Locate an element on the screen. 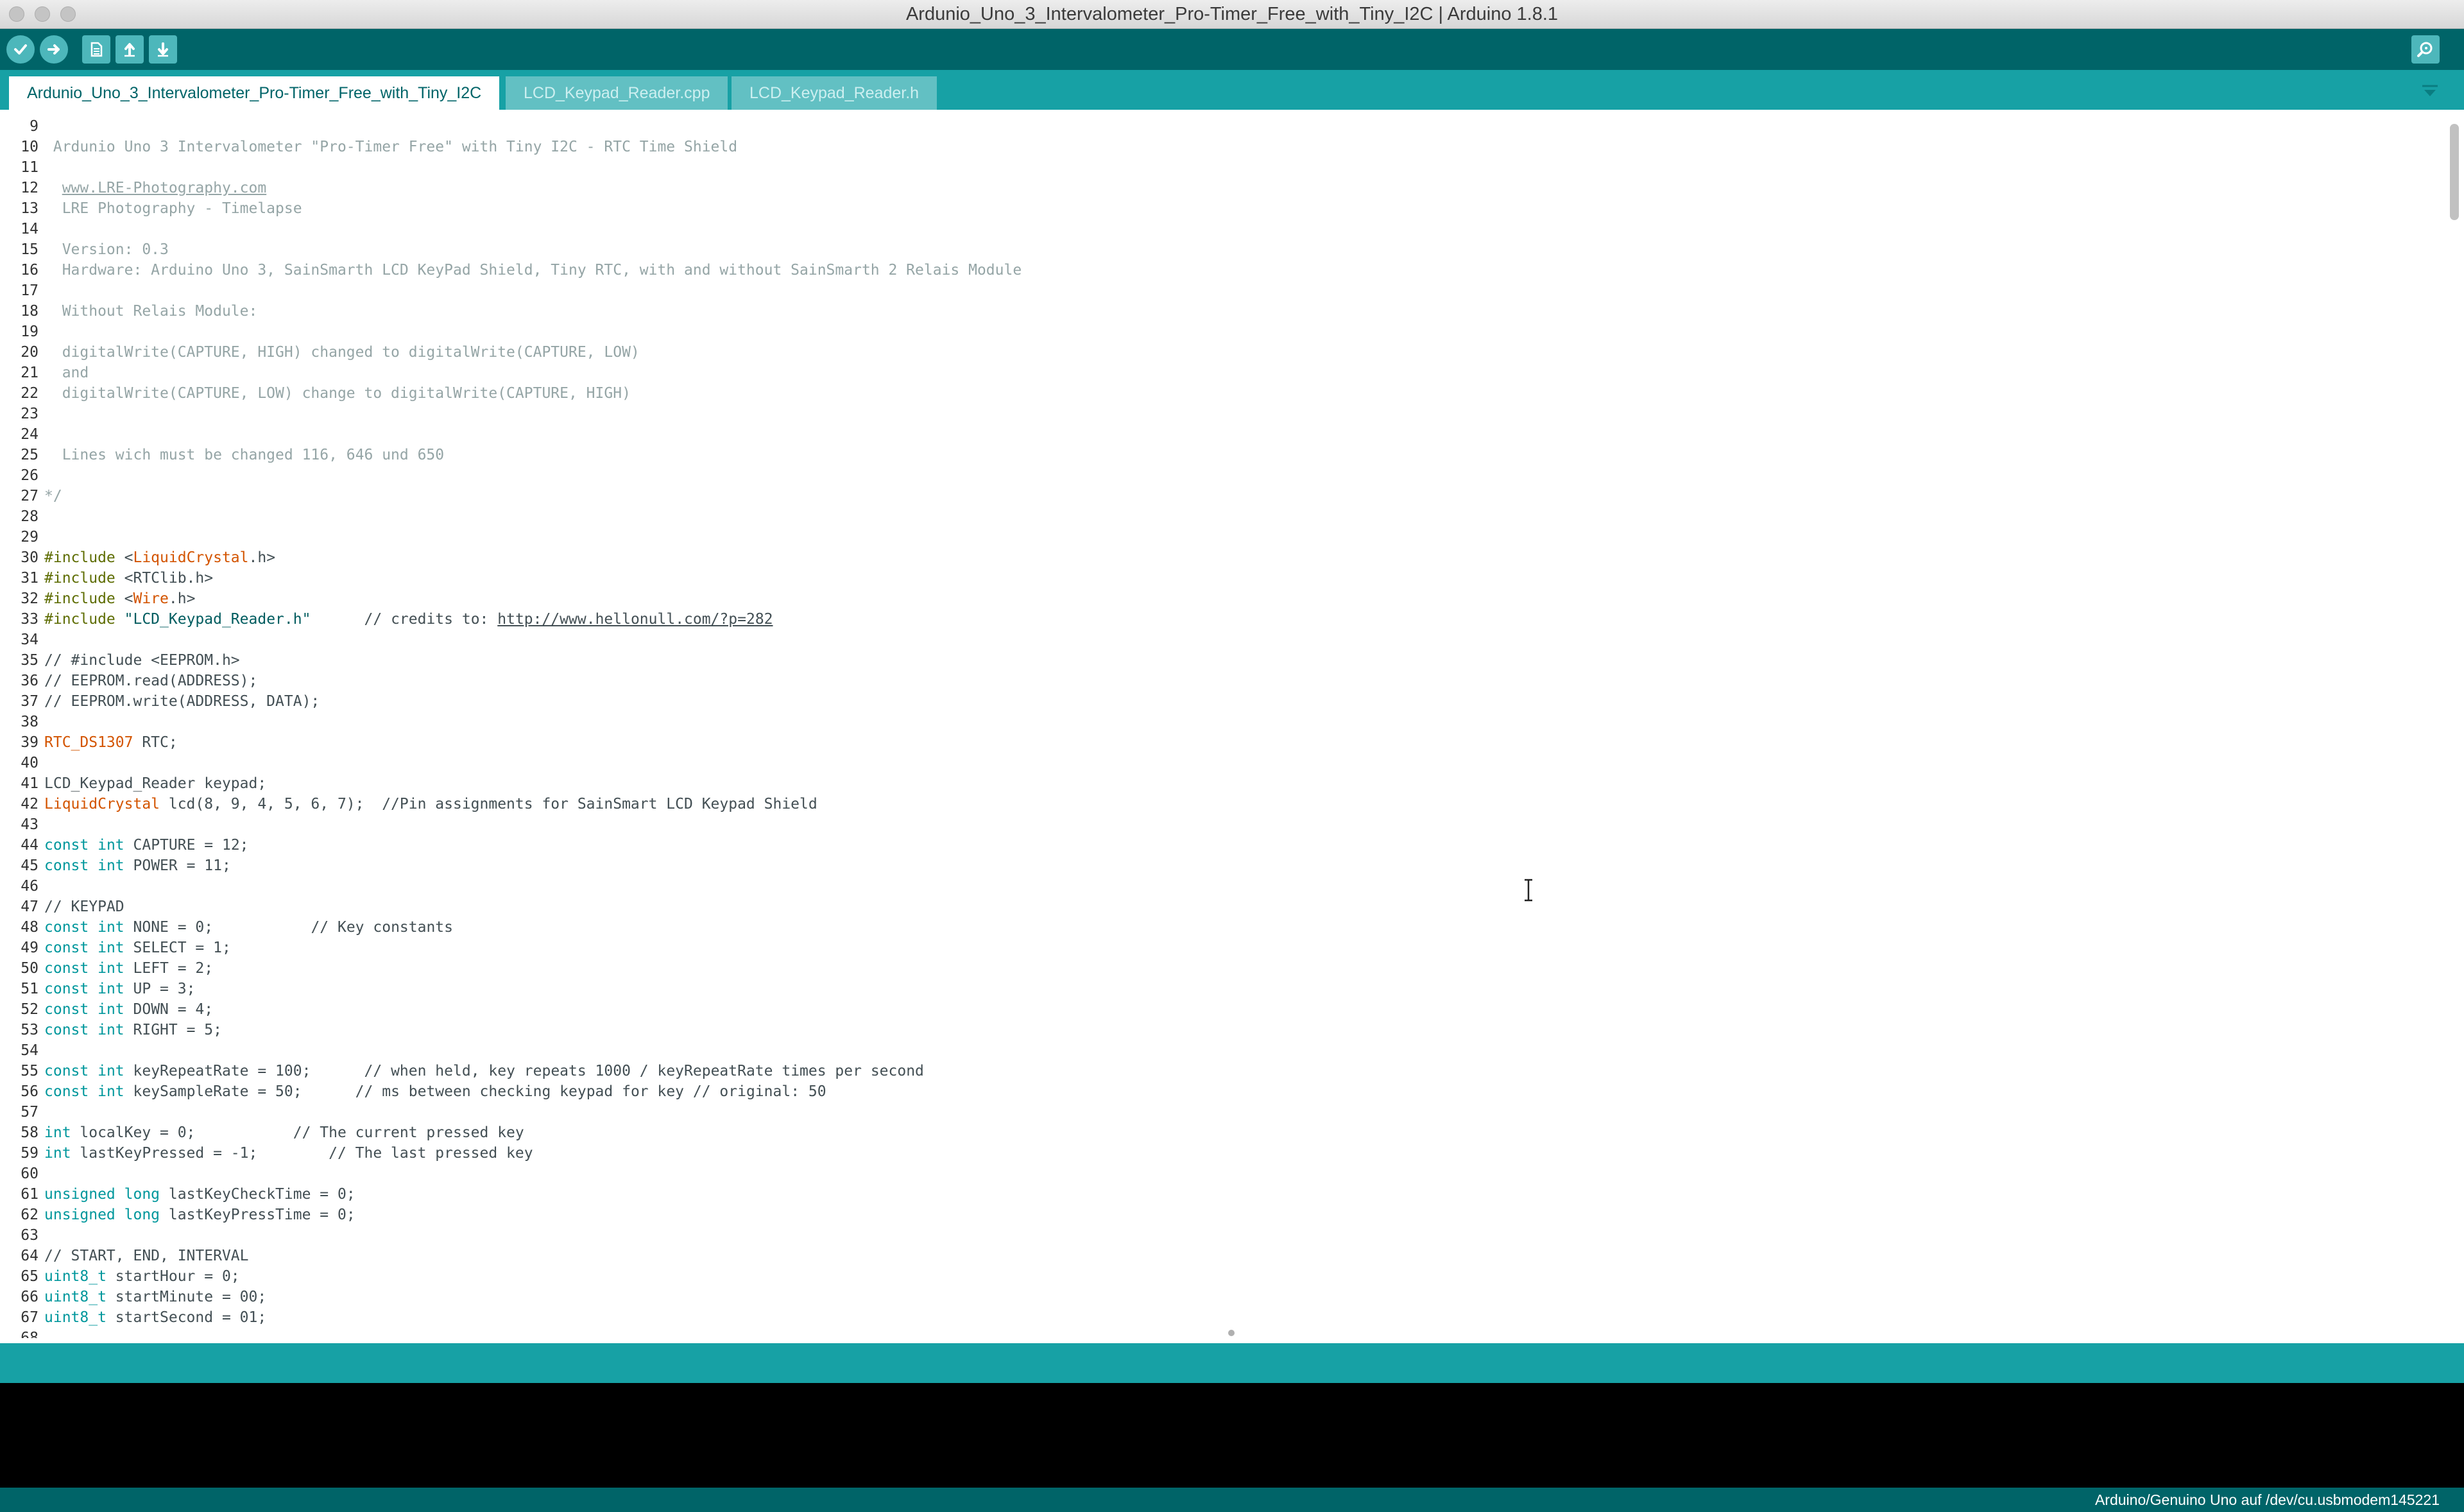  code-token: int is located at coordinates (111, 845).